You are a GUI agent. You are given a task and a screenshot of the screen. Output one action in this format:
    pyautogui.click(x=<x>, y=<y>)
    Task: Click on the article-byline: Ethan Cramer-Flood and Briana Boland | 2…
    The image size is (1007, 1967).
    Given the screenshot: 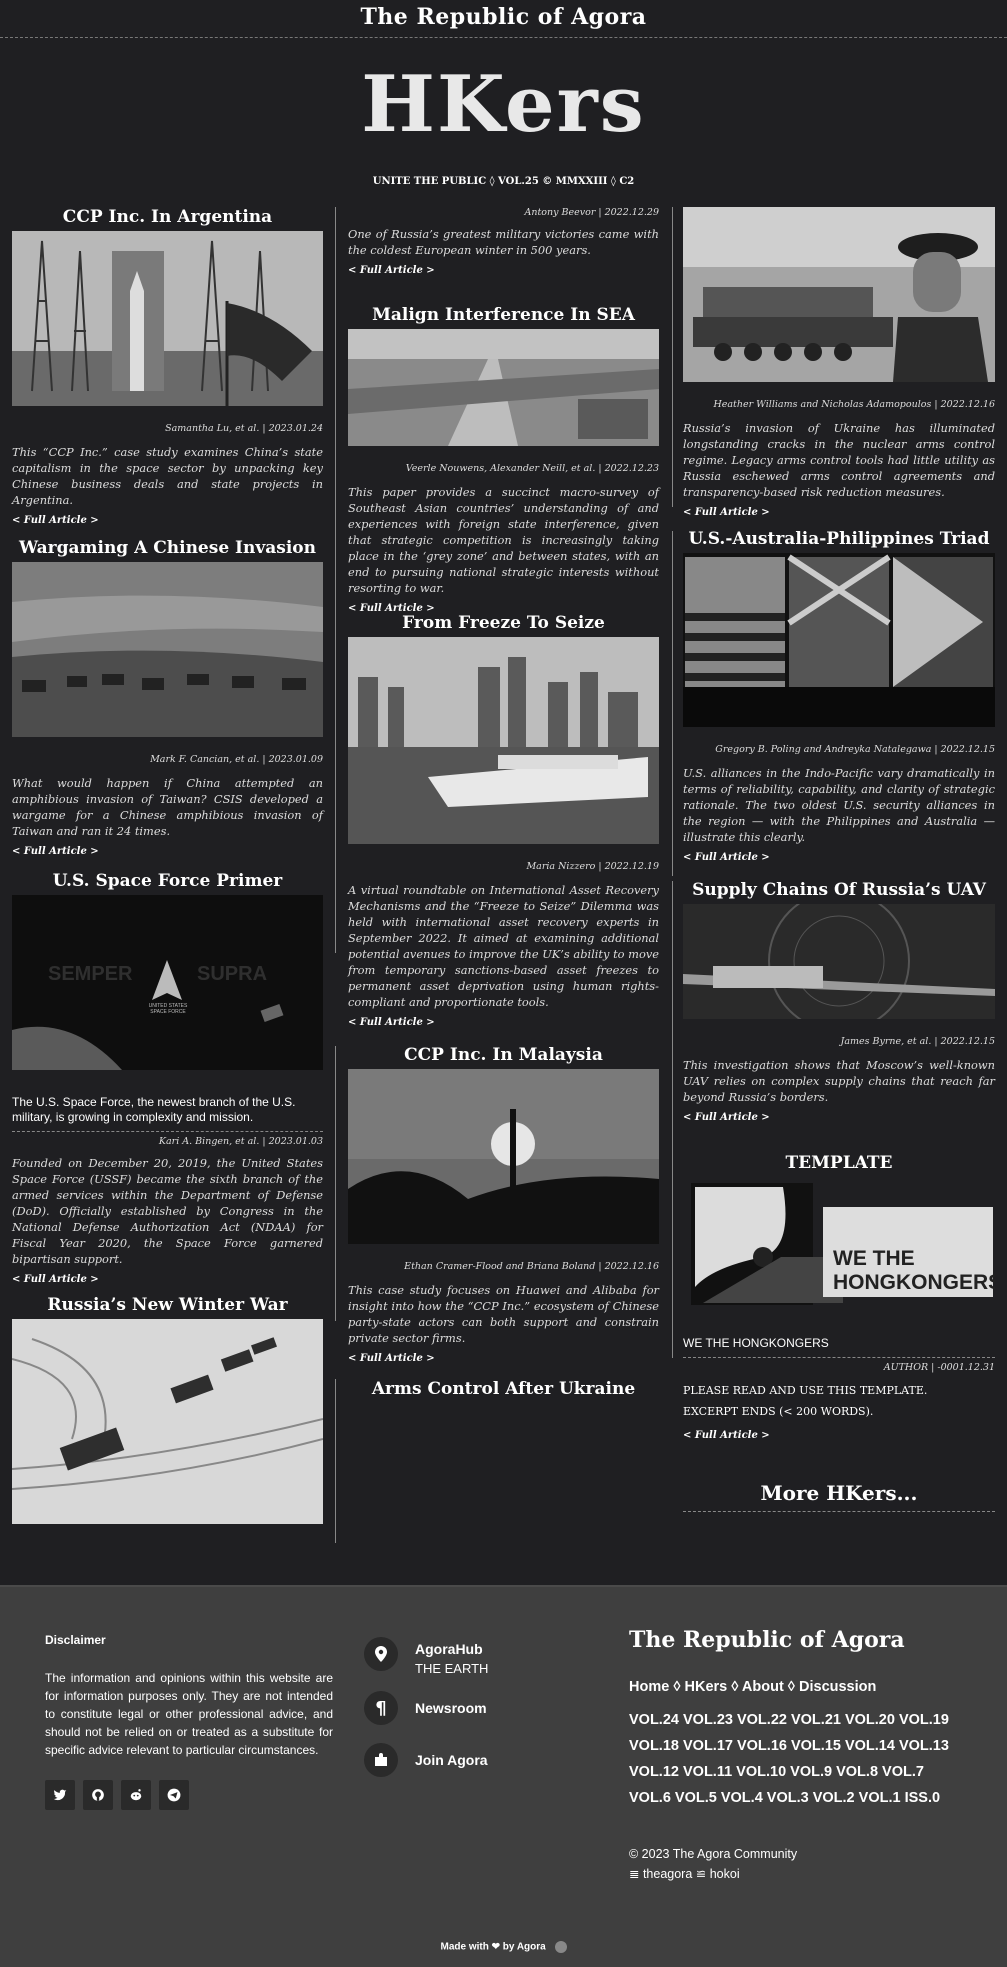 What is the action you would take?
    pyautogui.click(x=531, y=1266)
    